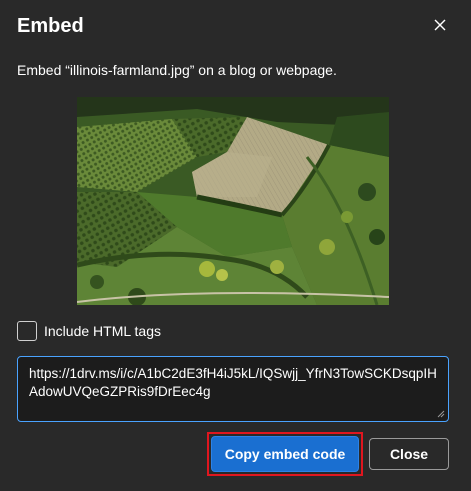 The width and height of the screenshot is (471, 491). I want to click on include-html-checkbox, so click(27, 331).